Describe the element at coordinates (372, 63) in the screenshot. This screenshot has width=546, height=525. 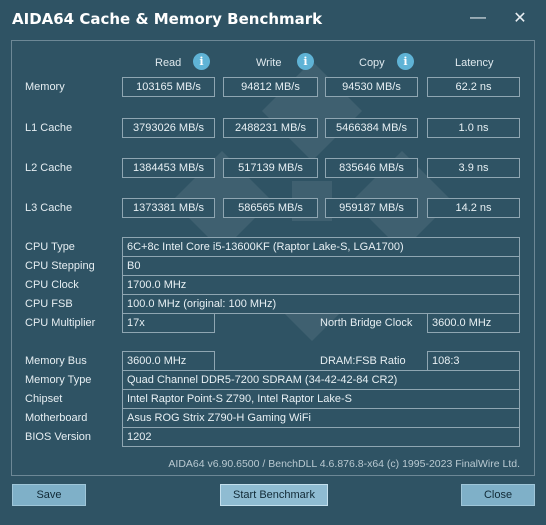
I see `copy-column-header: Copy` at that location.